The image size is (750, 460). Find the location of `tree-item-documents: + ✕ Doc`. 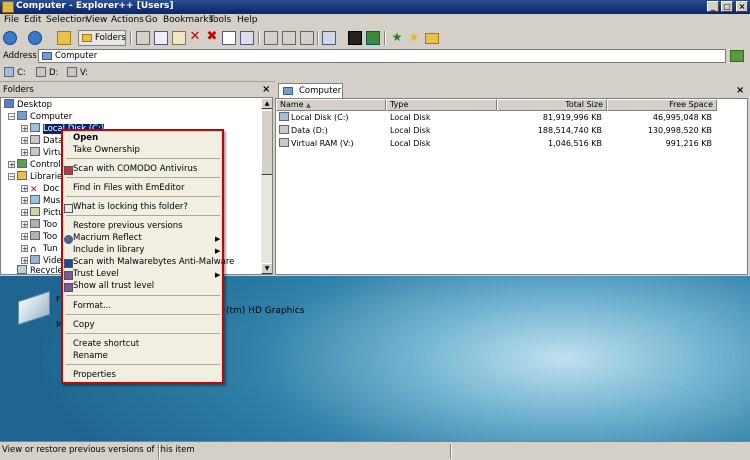

tree-item-documents: + ✕ Doc is located at coordinates (40, 189).